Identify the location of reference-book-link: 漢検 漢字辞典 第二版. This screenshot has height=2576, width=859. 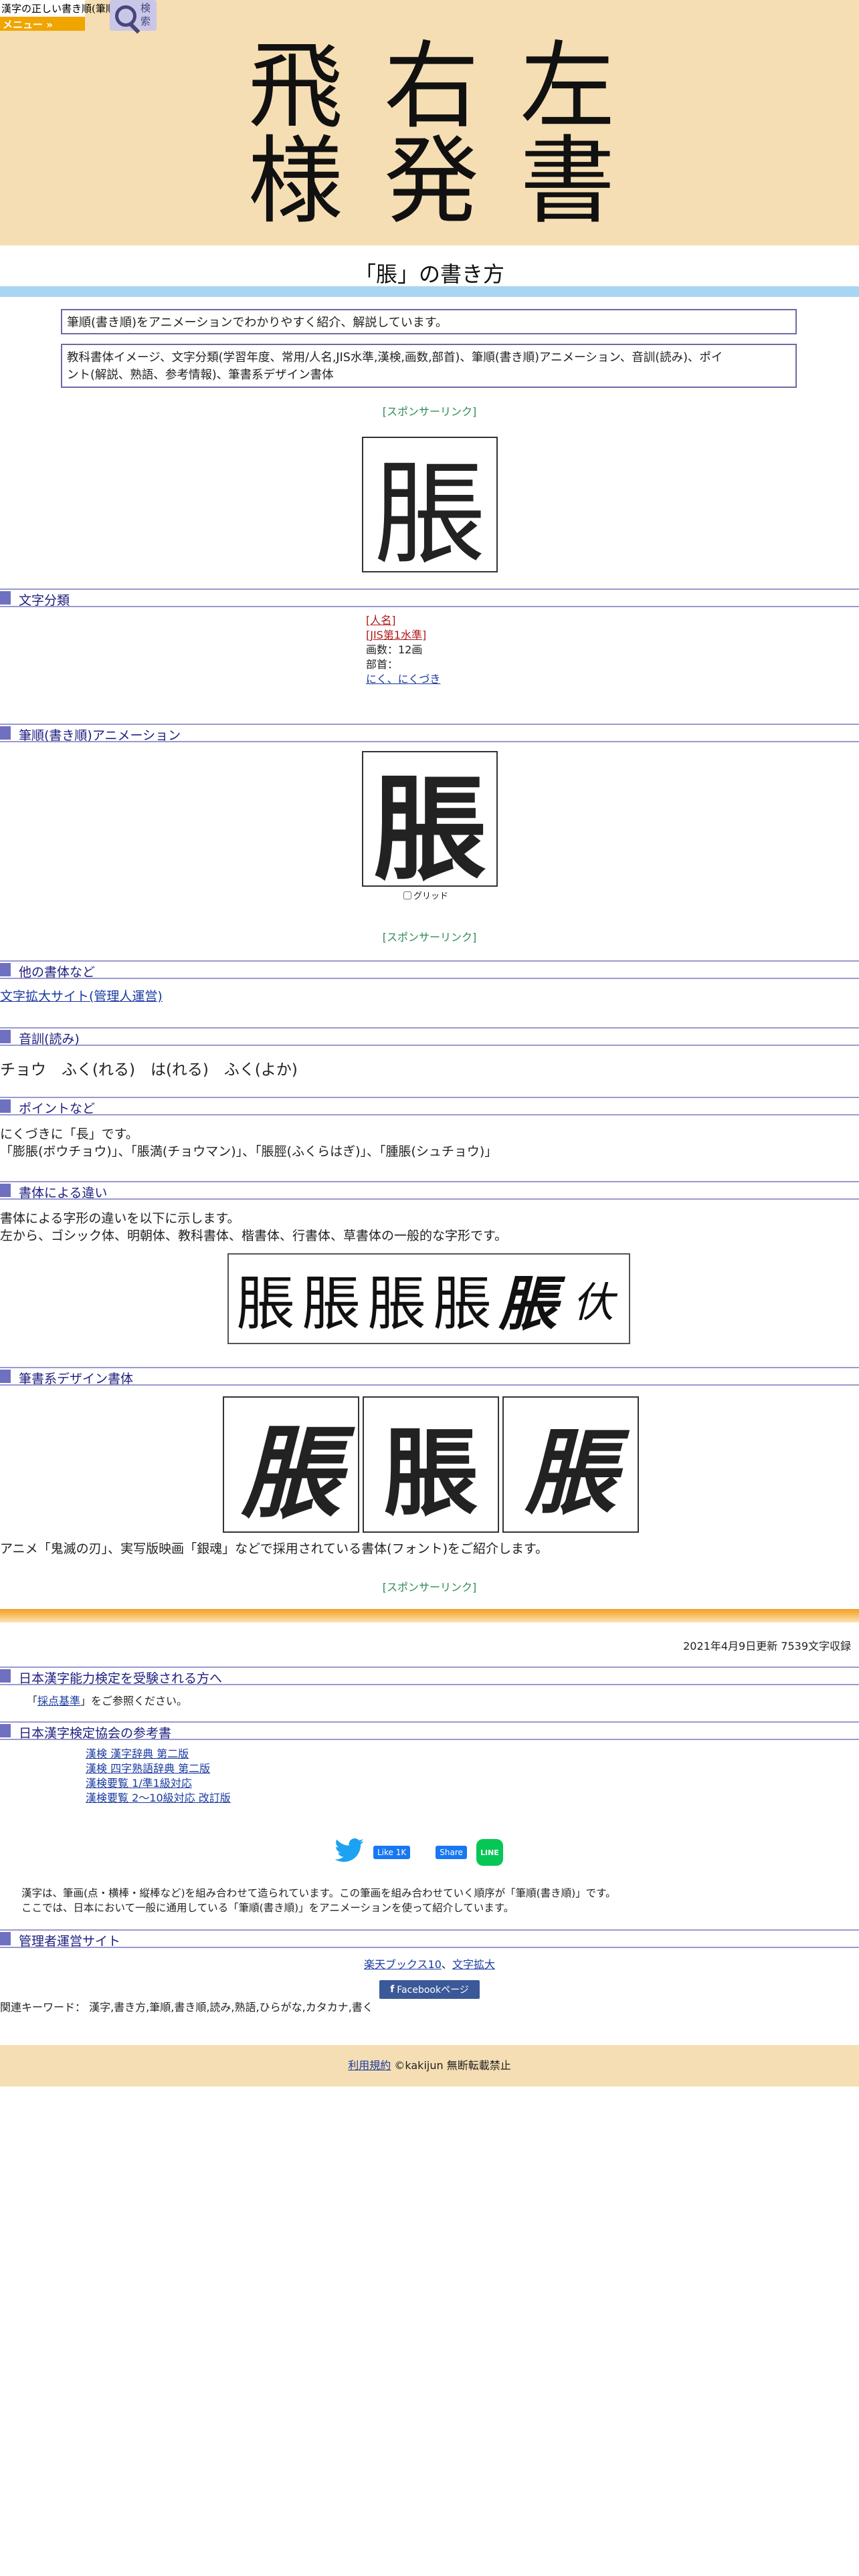
(158, 1754).